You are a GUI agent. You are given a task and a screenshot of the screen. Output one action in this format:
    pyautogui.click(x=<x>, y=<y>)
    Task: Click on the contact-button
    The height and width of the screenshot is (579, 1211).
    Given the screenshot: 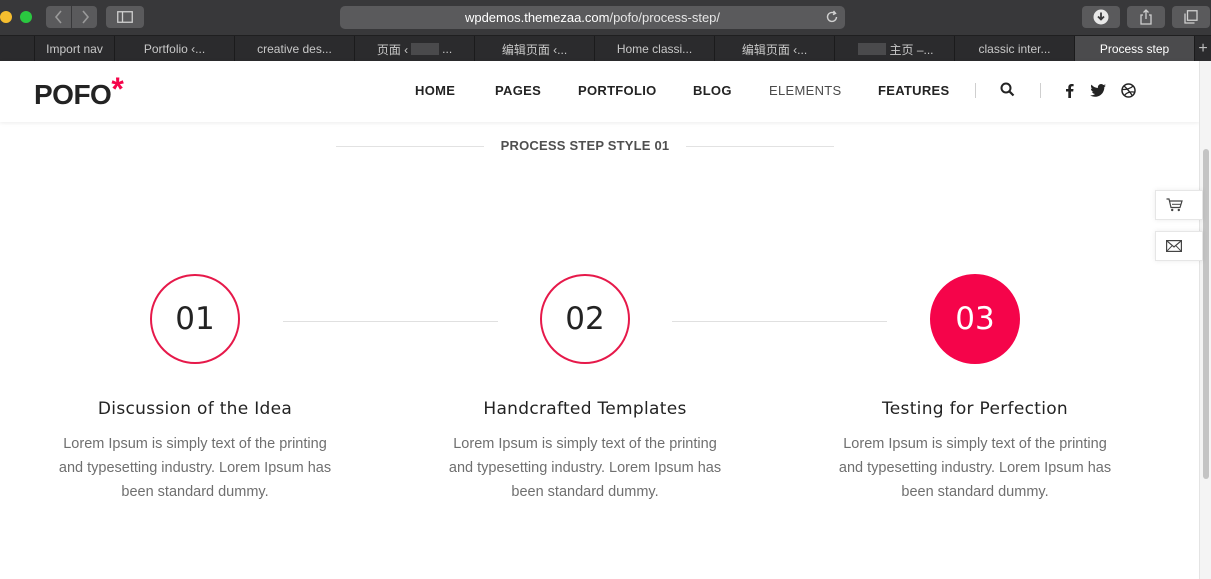 What is the action you would take?
    pyautogui.click(x=1179, y=246)
    